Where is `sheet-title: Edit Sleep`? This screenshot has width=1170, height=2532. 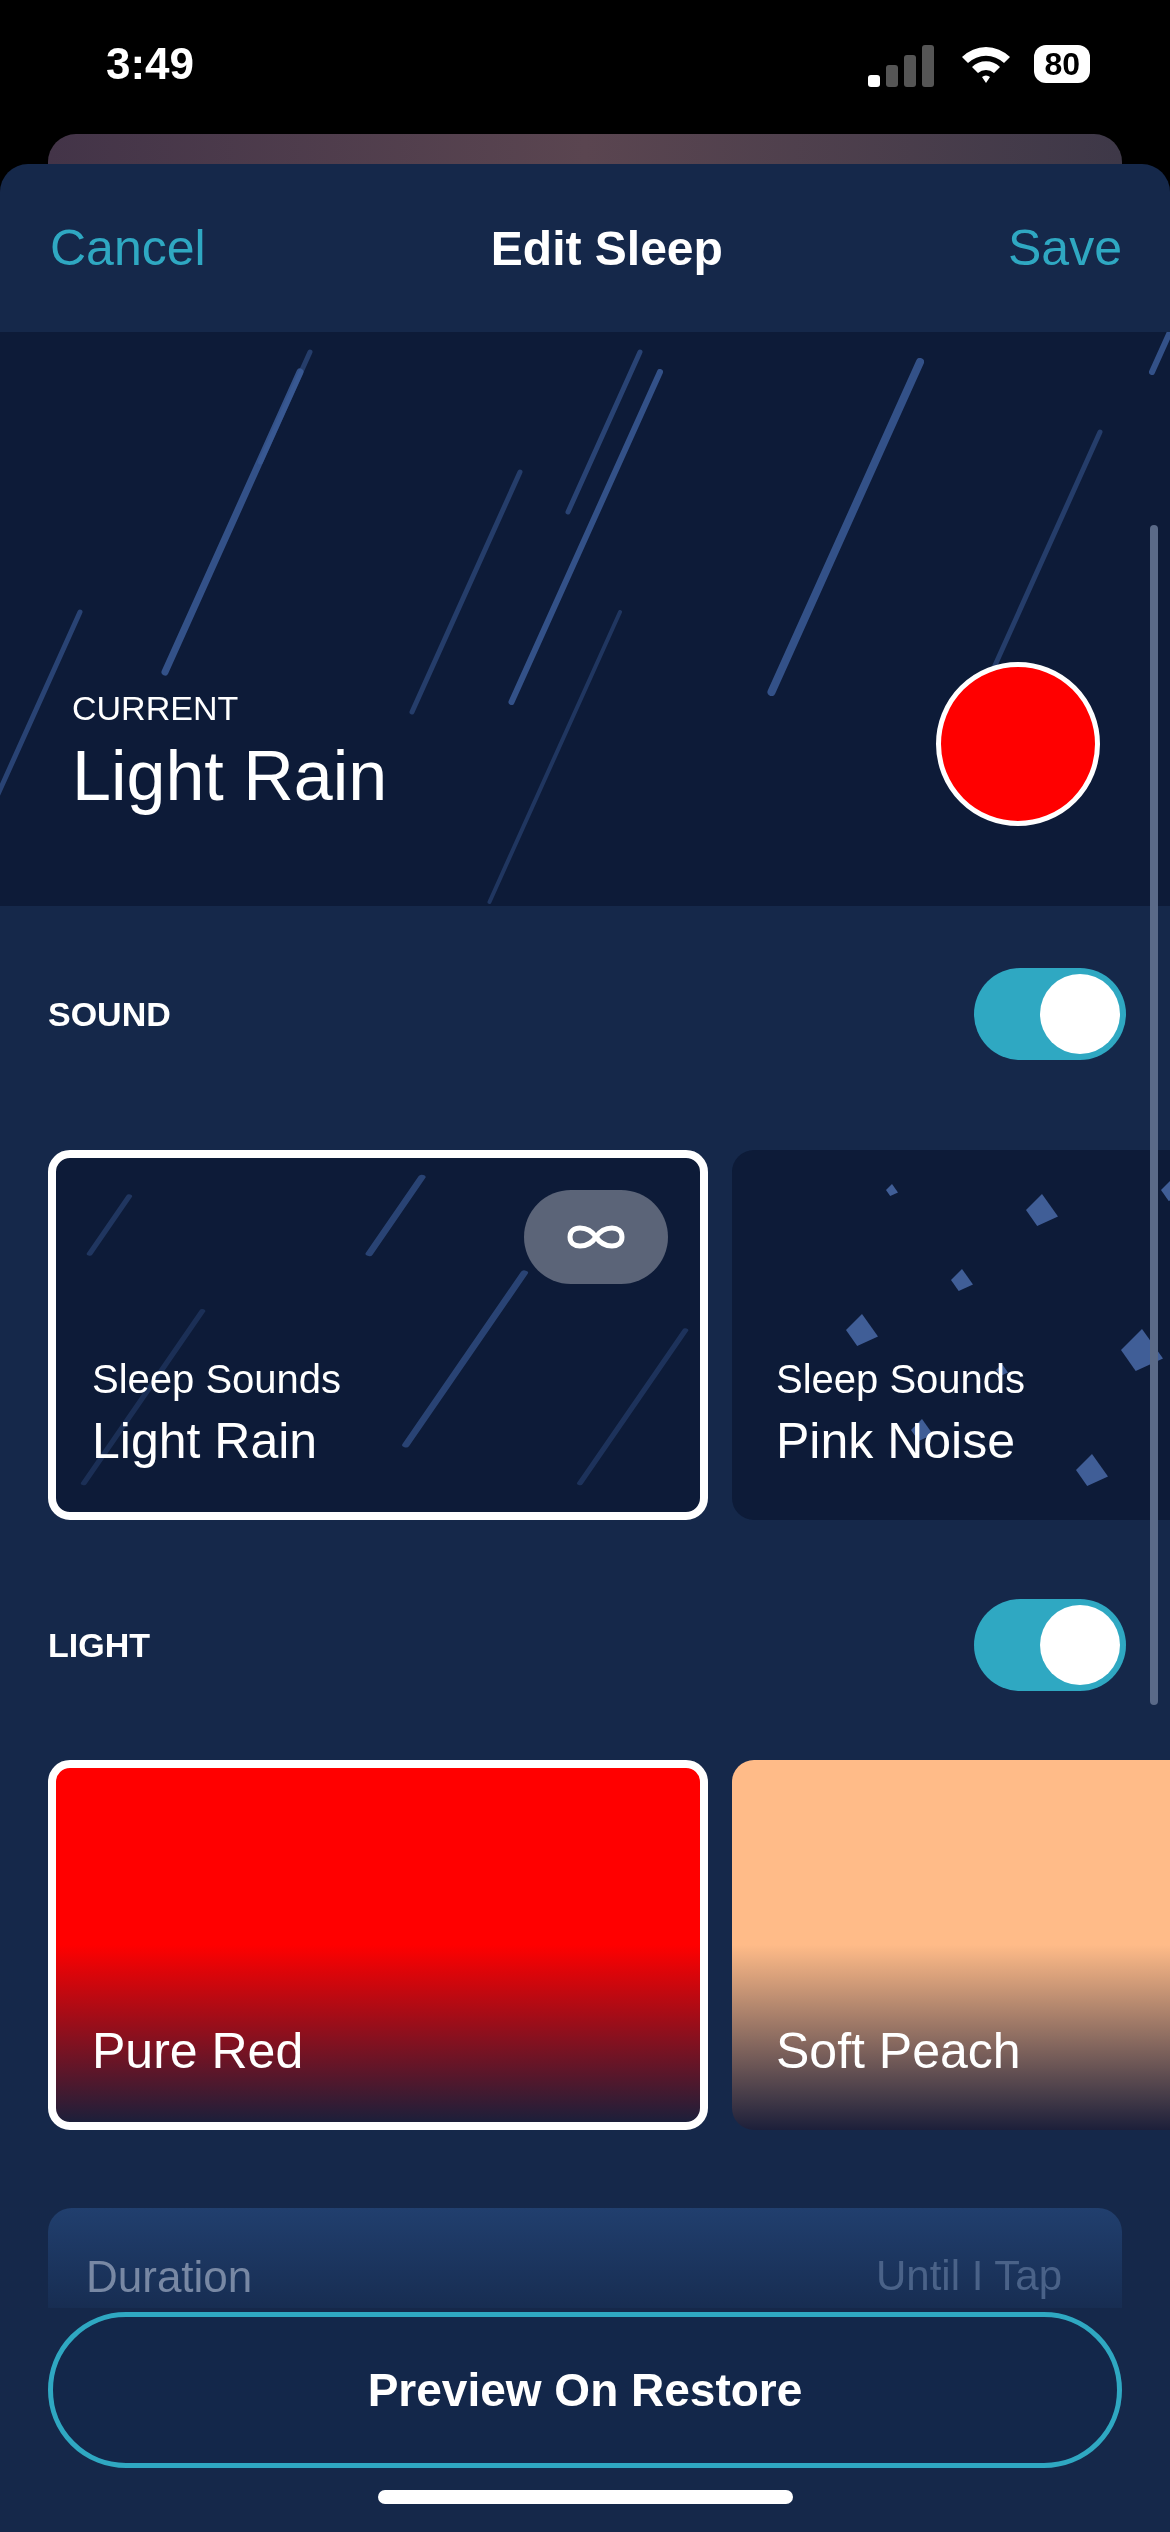
sheet-title: Edit Sleep is located at coordinates (606, 248).